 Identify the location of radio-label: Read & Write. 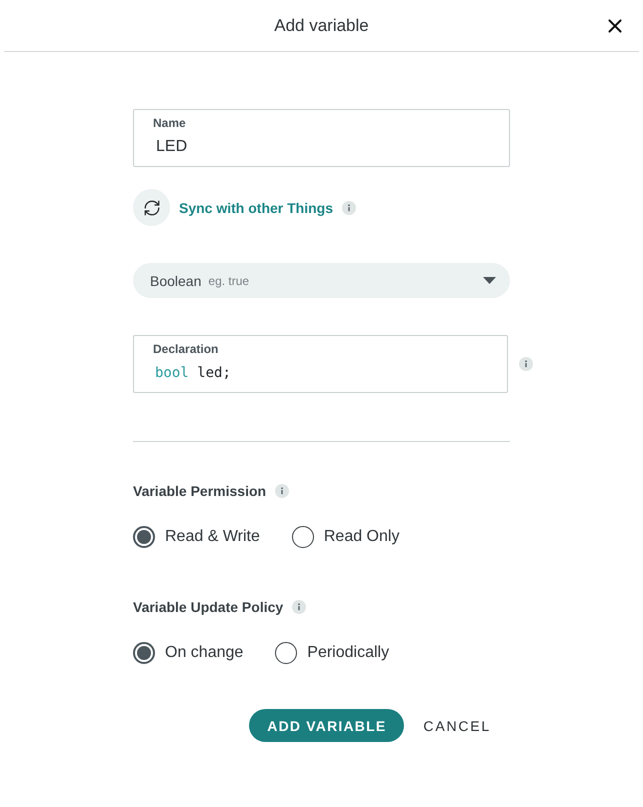
(212, 537).